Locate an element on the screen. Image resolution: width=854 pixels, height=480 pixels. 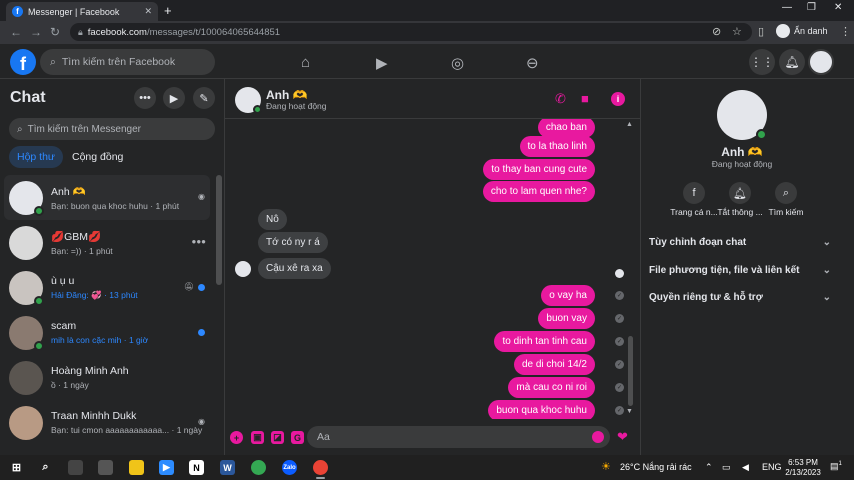
heart-reaction-icon: ❤ is located at coordinates (622, 437).